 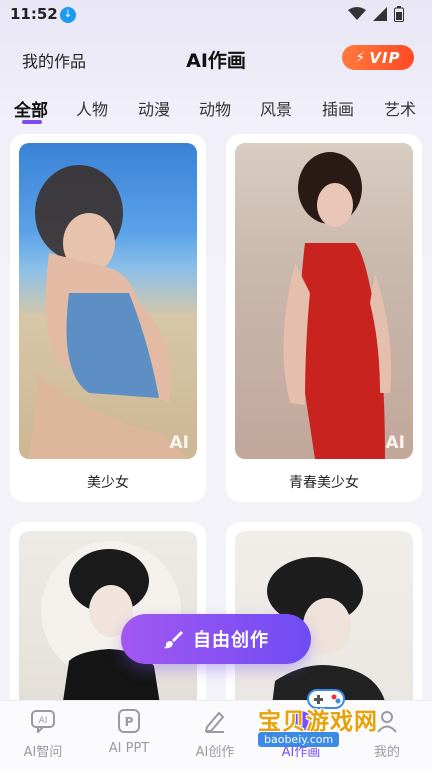 What do you see at coordinates (216, 60) in the screenshot?
I see `header: 我的作品 AI作画 ⚡ VIP` at bounding box center [216, 60].